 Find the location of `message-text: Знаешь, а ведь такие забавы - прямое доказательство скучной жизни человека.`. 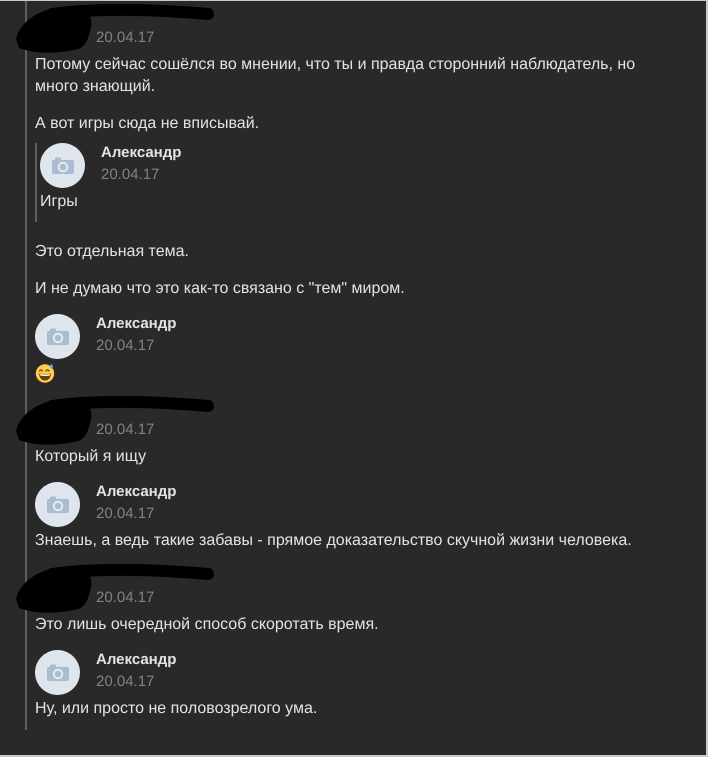

message-text: Знаешь, а ведь такие забавы - прямое доказательство скучной жизни человека. is located at coordinates (334, 541).